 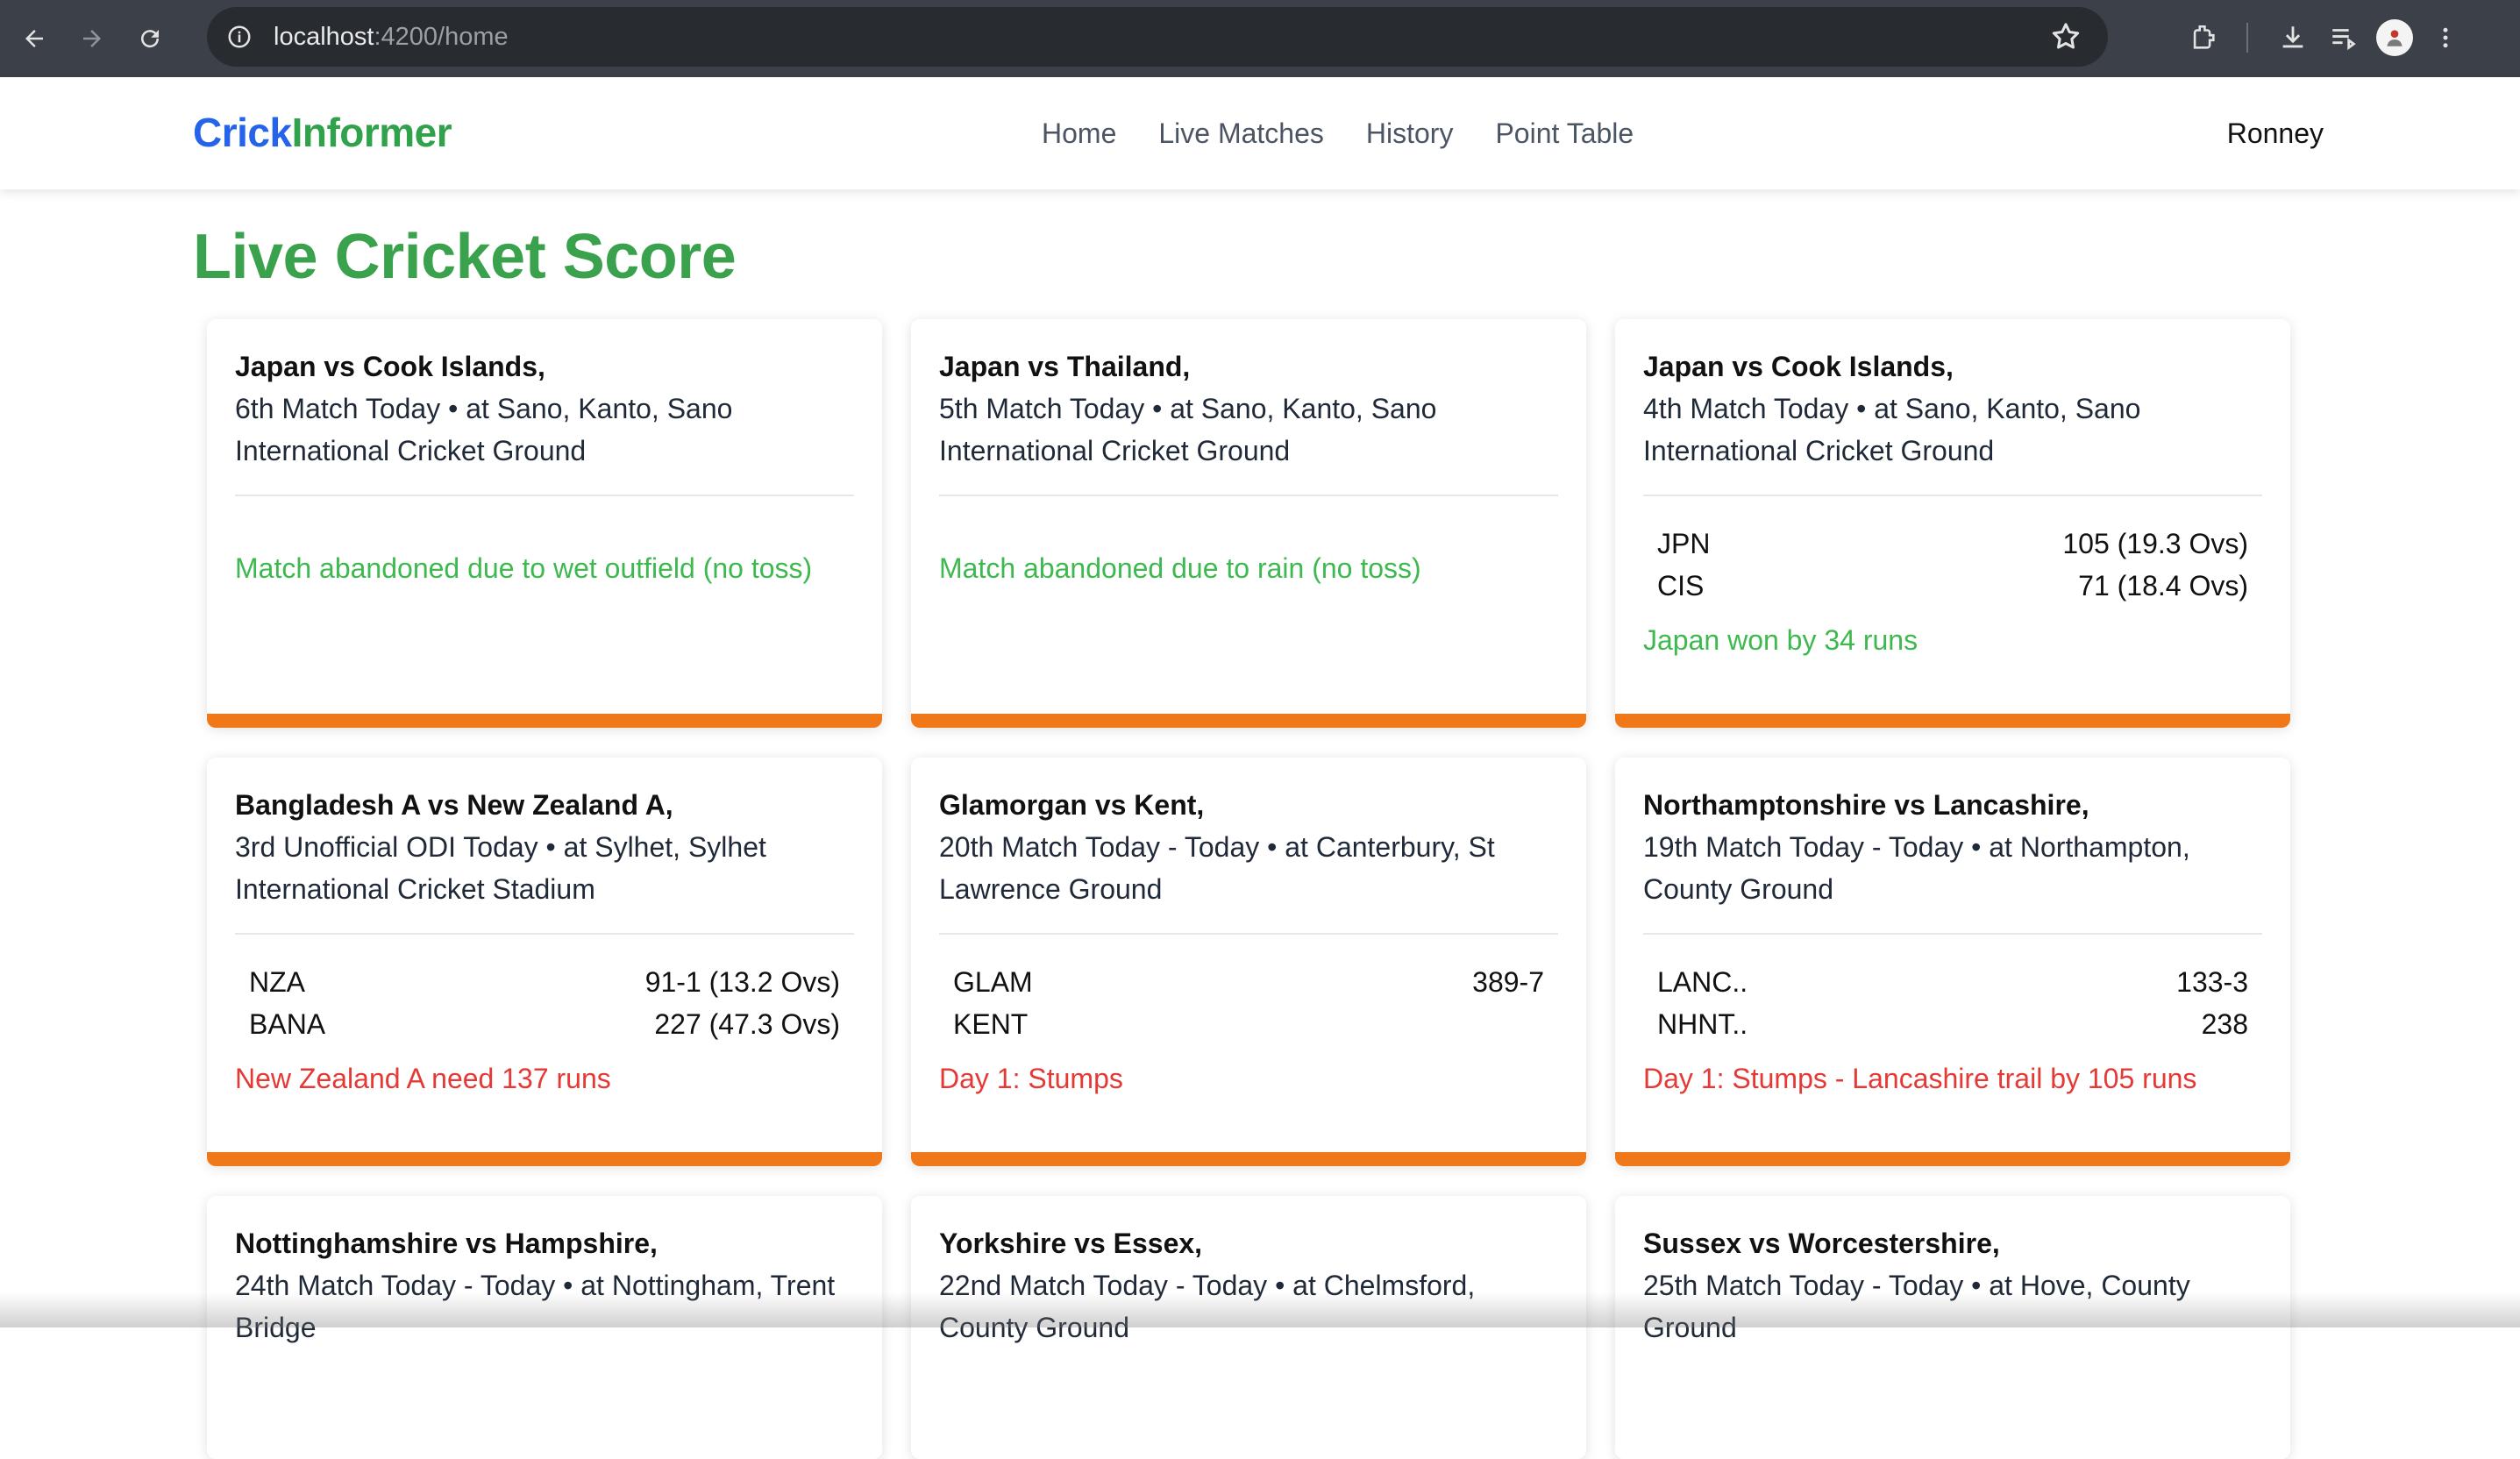 What do you see at coordinates (1681, 585) in the screenshot?
I see `team-name: CIS` at bounding box center [1681, 585].